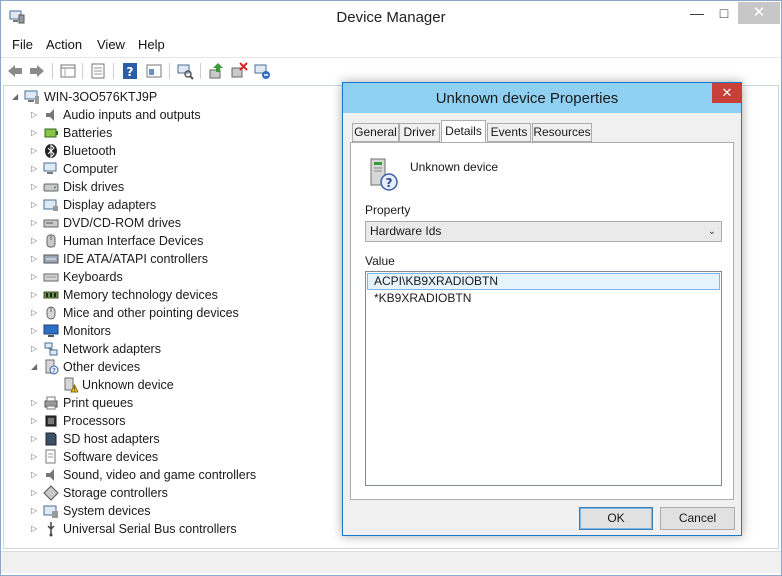 The image size is (782, 576). What do you see at coordinates (51, 241) in the screenshot?
I see `hid-icon` at bounding box center [51, 241].